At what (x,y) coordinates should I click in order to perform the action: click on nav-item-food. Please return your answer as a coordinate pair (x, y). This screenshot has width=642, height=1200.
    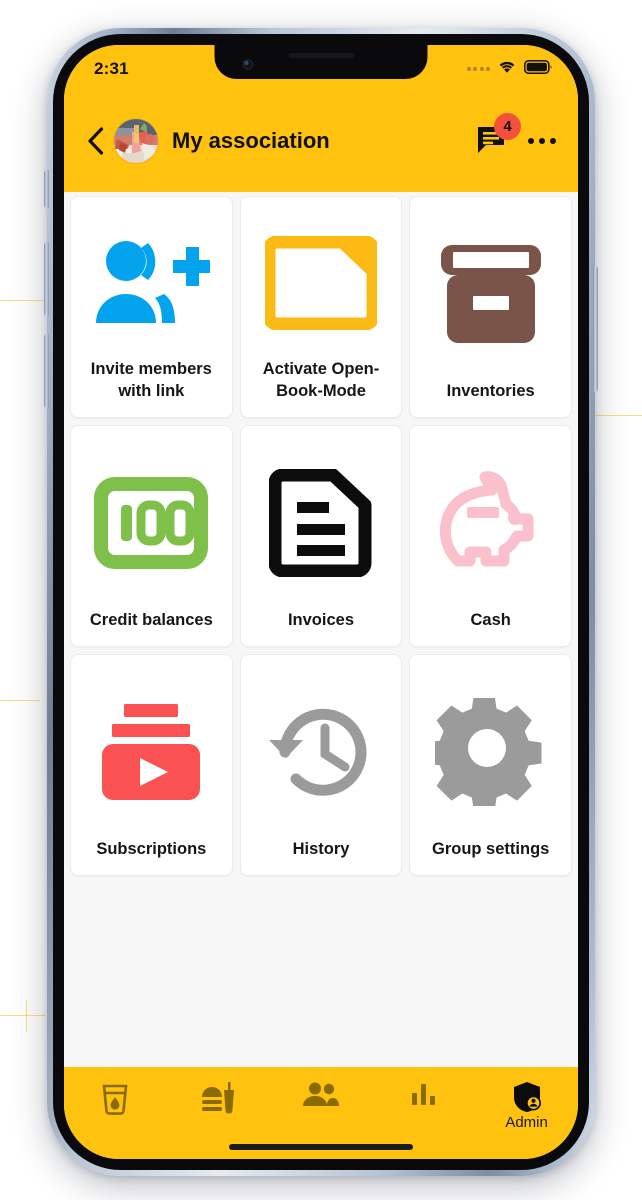
    Looking at the image, I should click on (218, 1098).